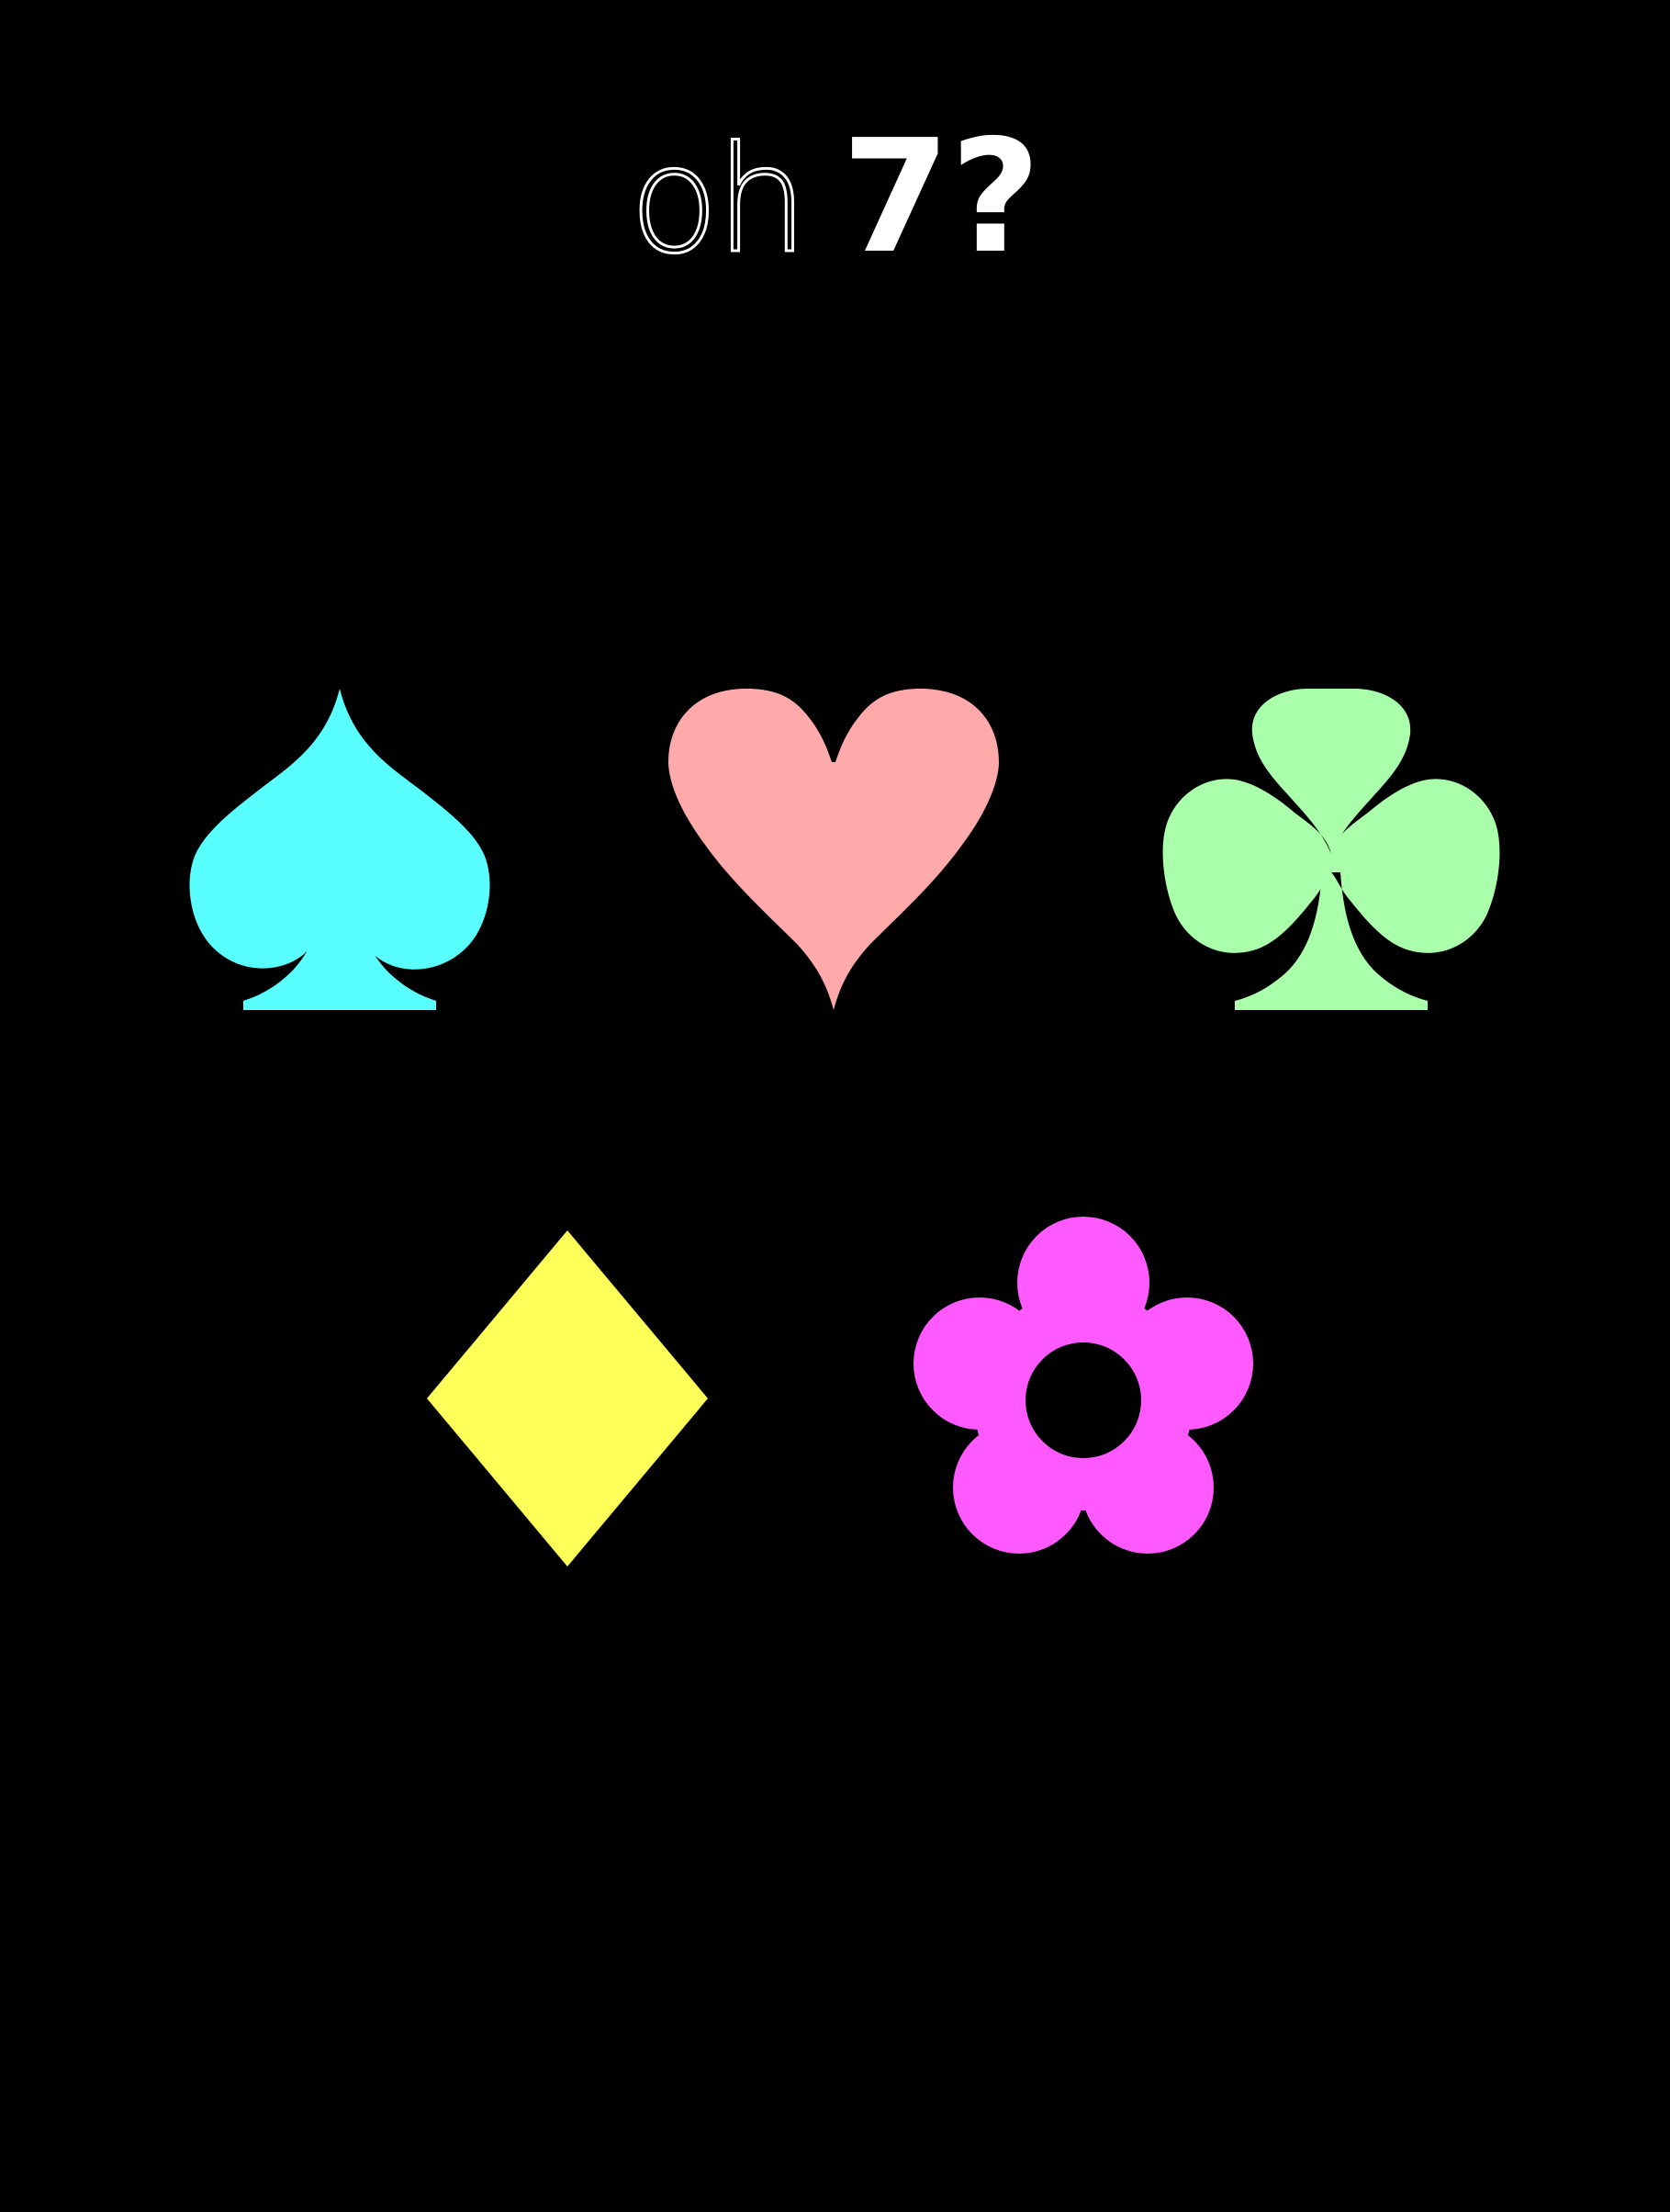 This screenshot has height=2212, width=1670. What do you see at coordinates (719, 200) in the screenshot?
I see `title-prefix: oh` at bounding box center [719, 200].